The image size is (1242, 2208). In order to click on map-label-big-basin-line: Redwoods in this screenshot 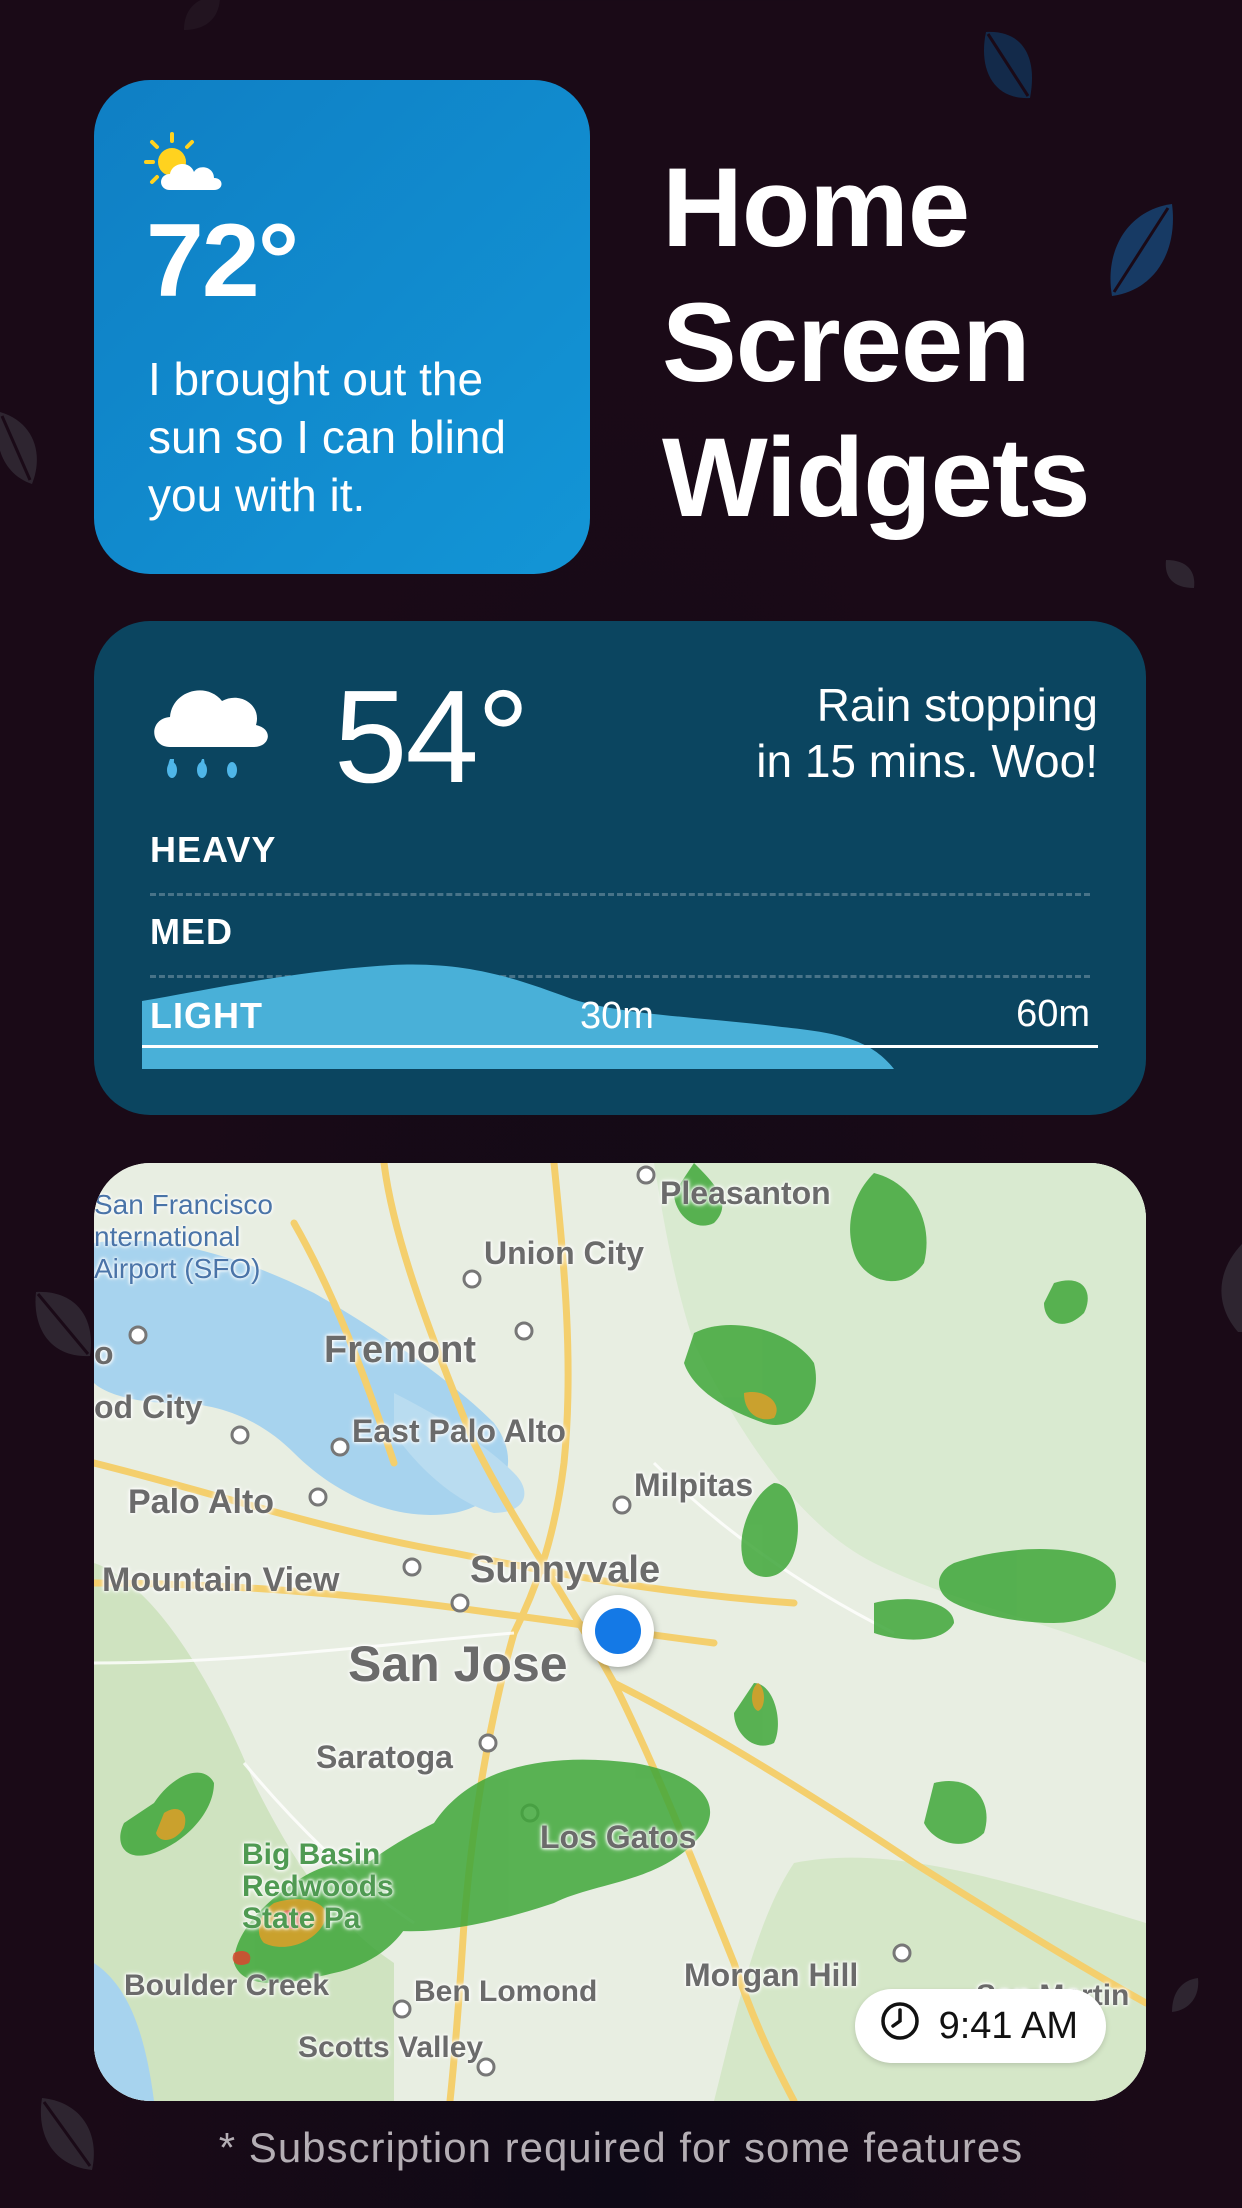, I will do `click(318, 1886)`.